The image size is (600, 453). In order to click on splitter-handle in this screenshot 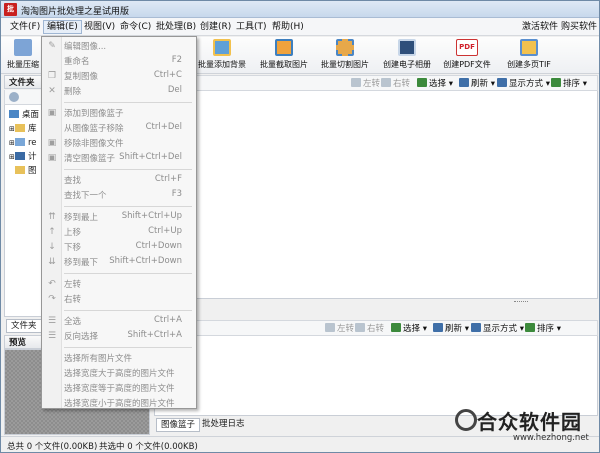, I will do `click(521, 302)`.